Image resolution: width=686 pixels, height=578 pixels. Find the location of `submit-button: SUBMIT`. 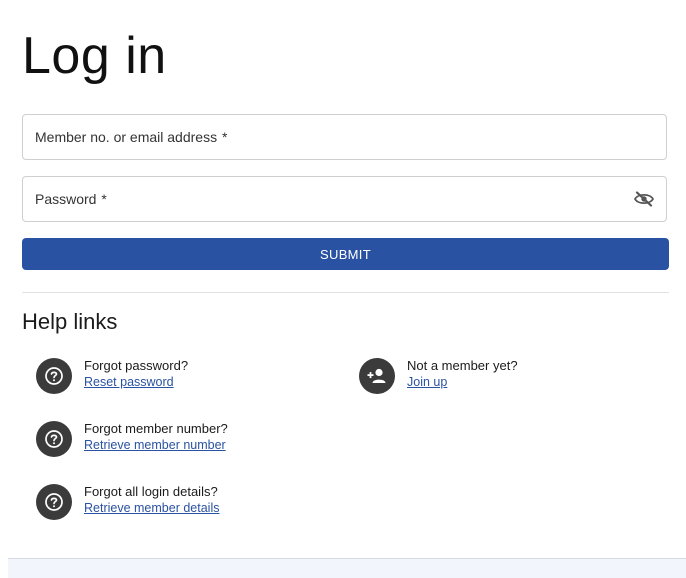

submit-button: SUBMIT is located at coordinates (345, 254).